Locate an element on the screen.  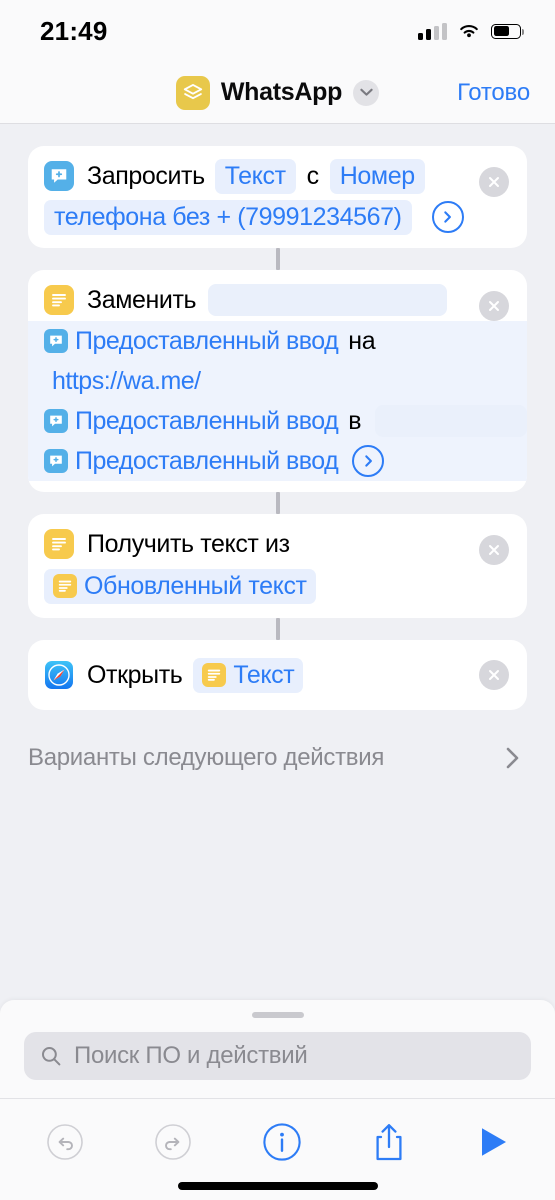
wifi-icon is located at coordinates (469, 31).